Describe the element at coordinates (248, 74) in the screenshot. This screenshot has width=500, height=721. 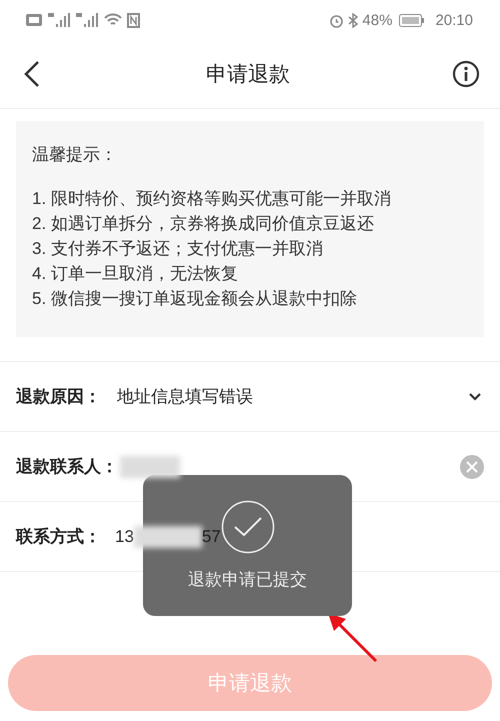
I see `page-title: 申请退款` at that location.